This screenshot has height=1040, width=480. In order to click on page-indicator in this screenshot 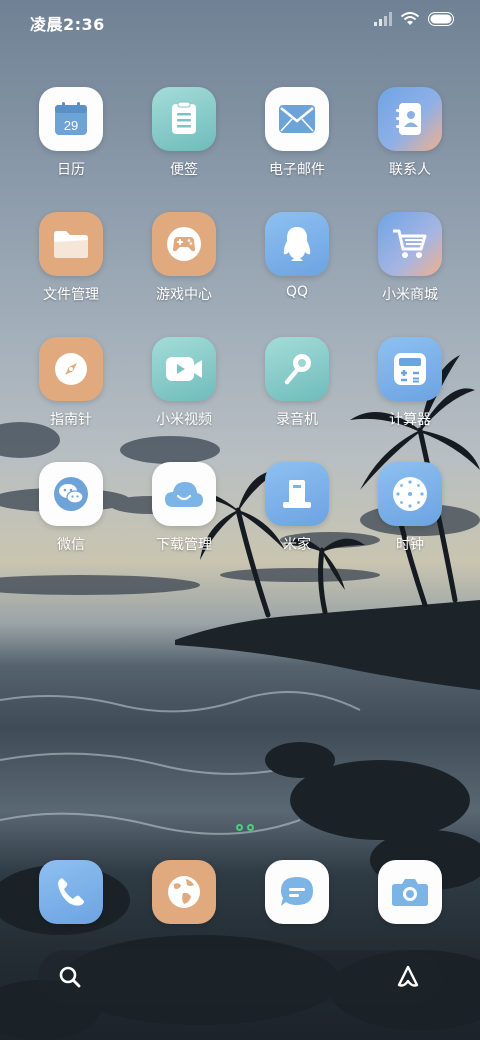, I will do `click(245, 827)`.